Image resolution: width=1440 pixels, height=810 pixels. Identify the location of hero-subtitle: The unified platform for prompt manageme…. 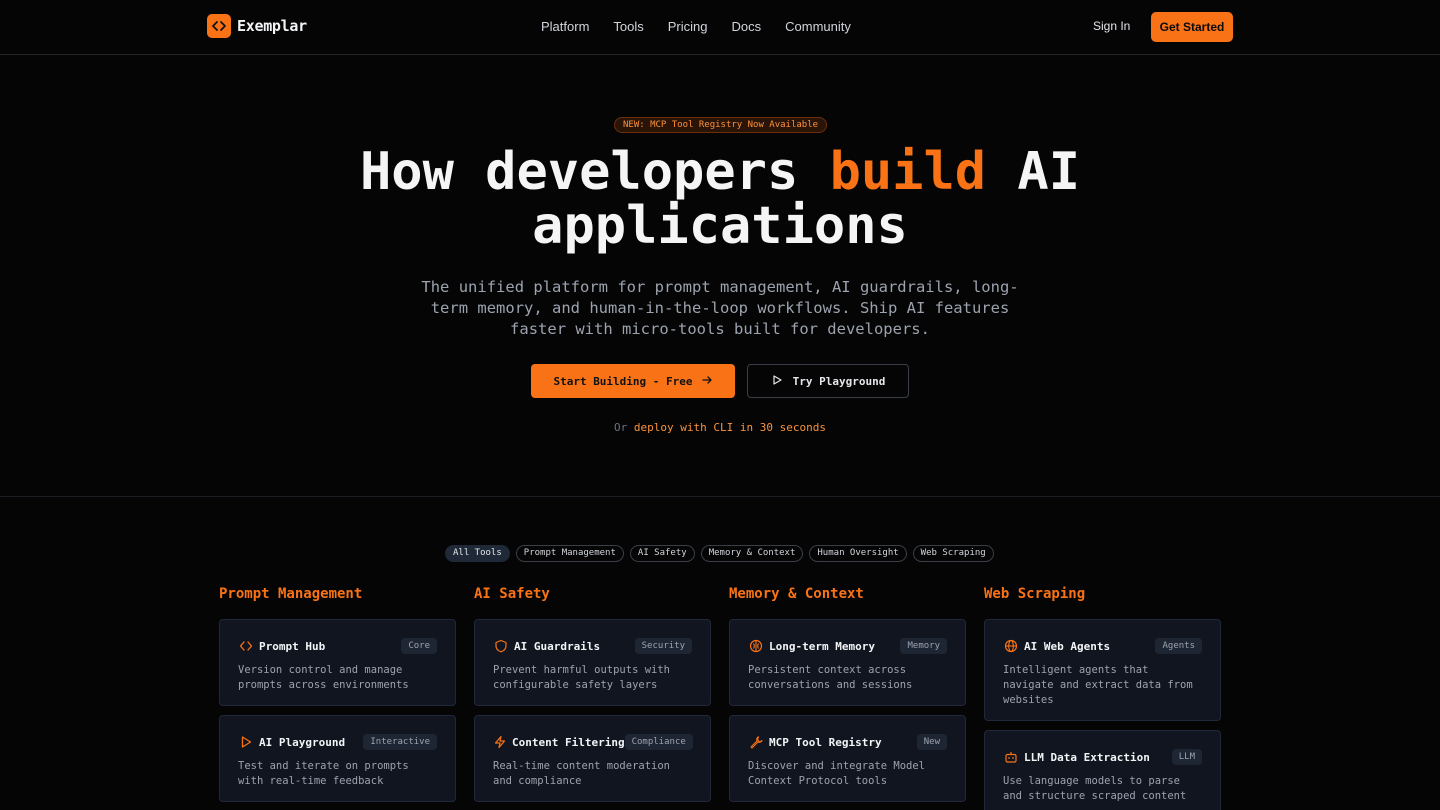
(720, 308).